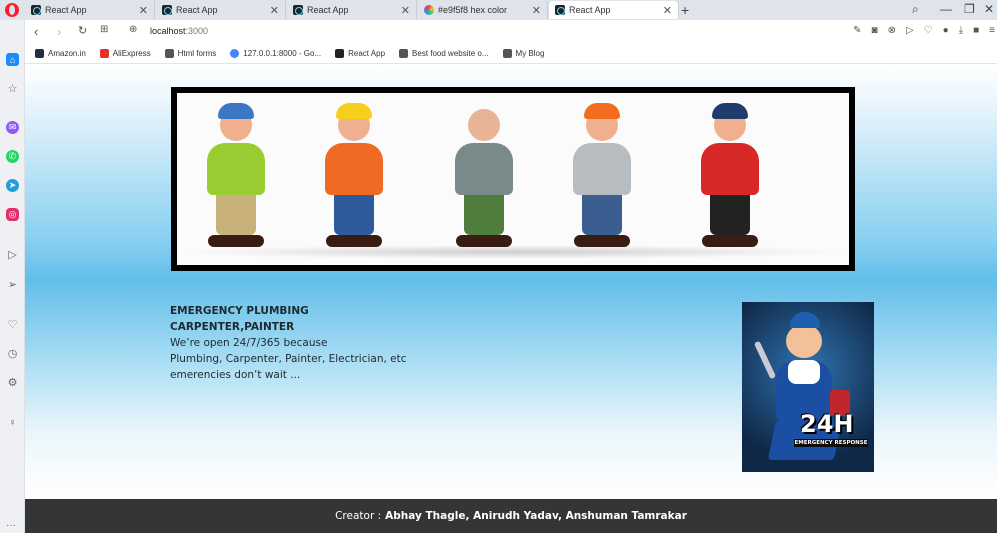  I want to click on download-icon: ⤓, so click(961, 30).